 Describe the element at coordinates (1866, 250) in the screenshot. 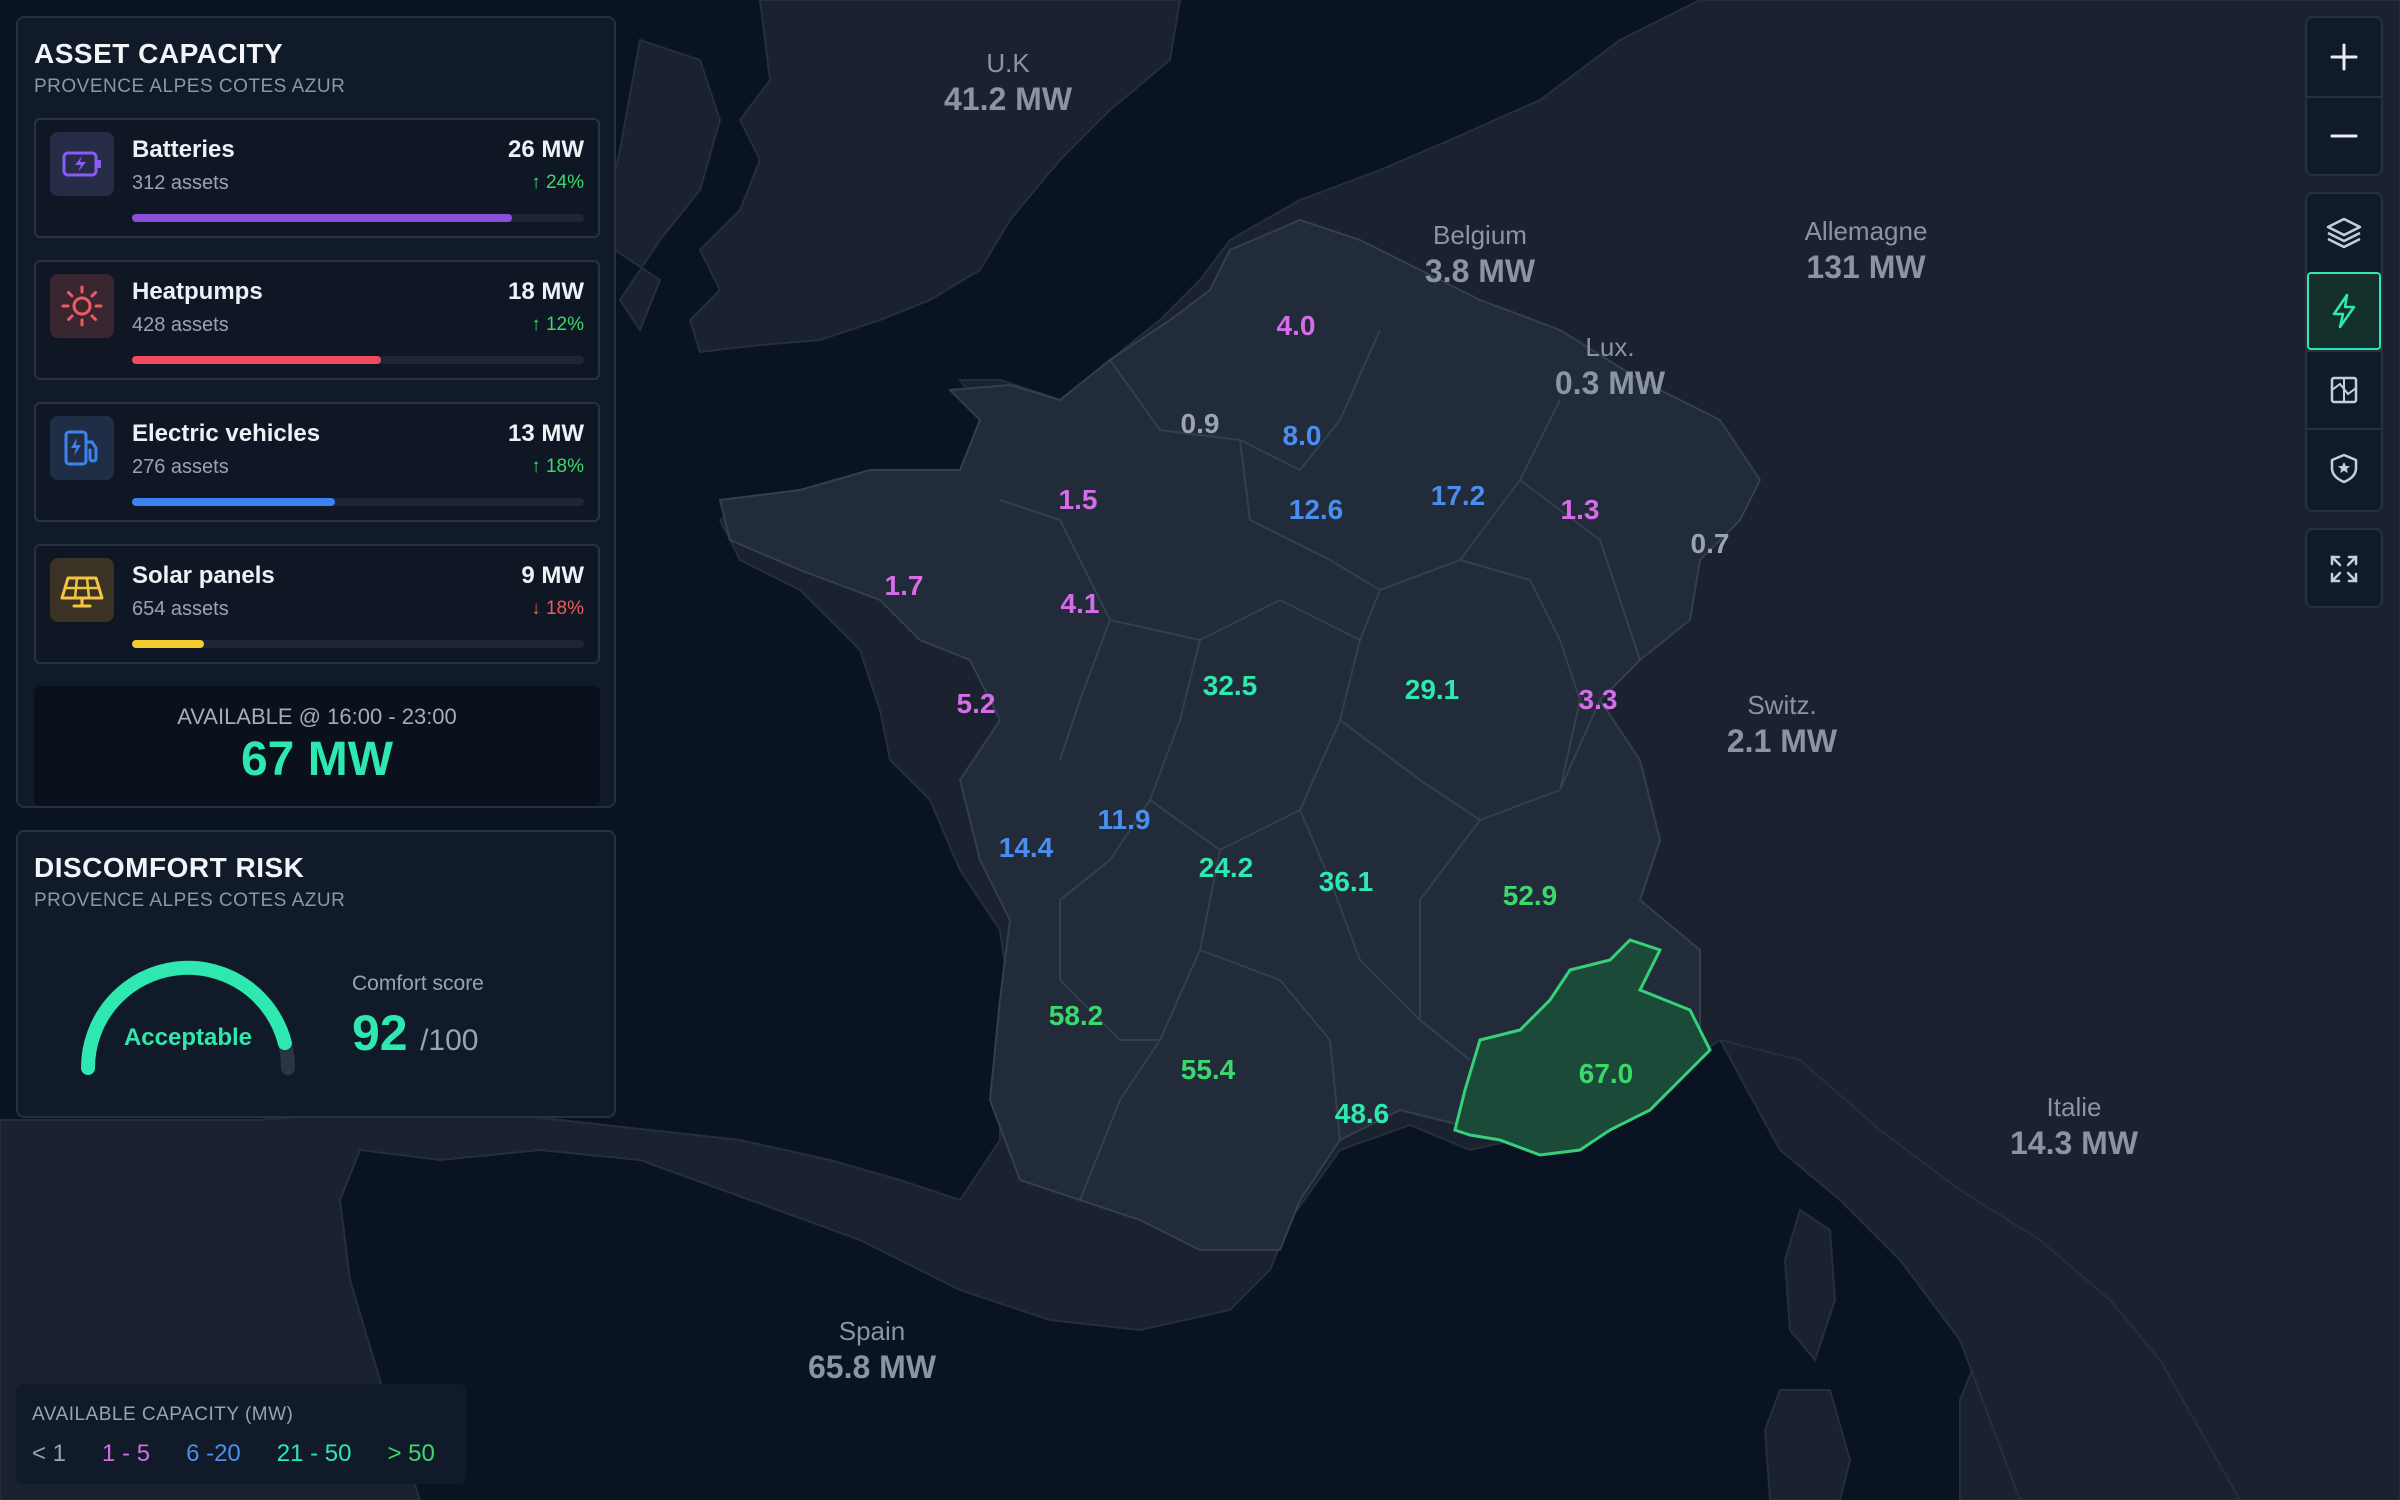

I see `country-label: Allemagne 131 MW` at that location.